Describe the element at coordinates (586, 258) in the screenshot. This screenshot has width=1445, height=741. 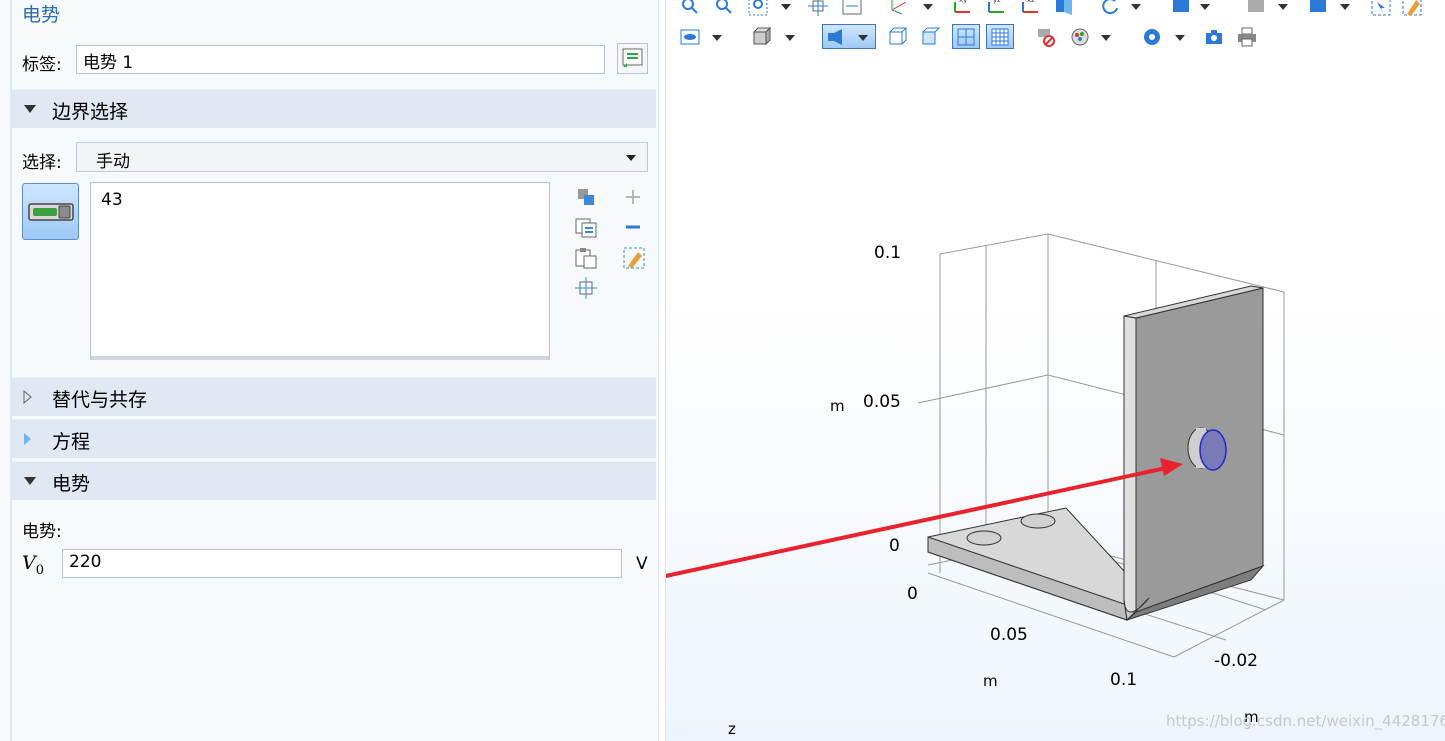
I see `clipboard-icon` at that location.